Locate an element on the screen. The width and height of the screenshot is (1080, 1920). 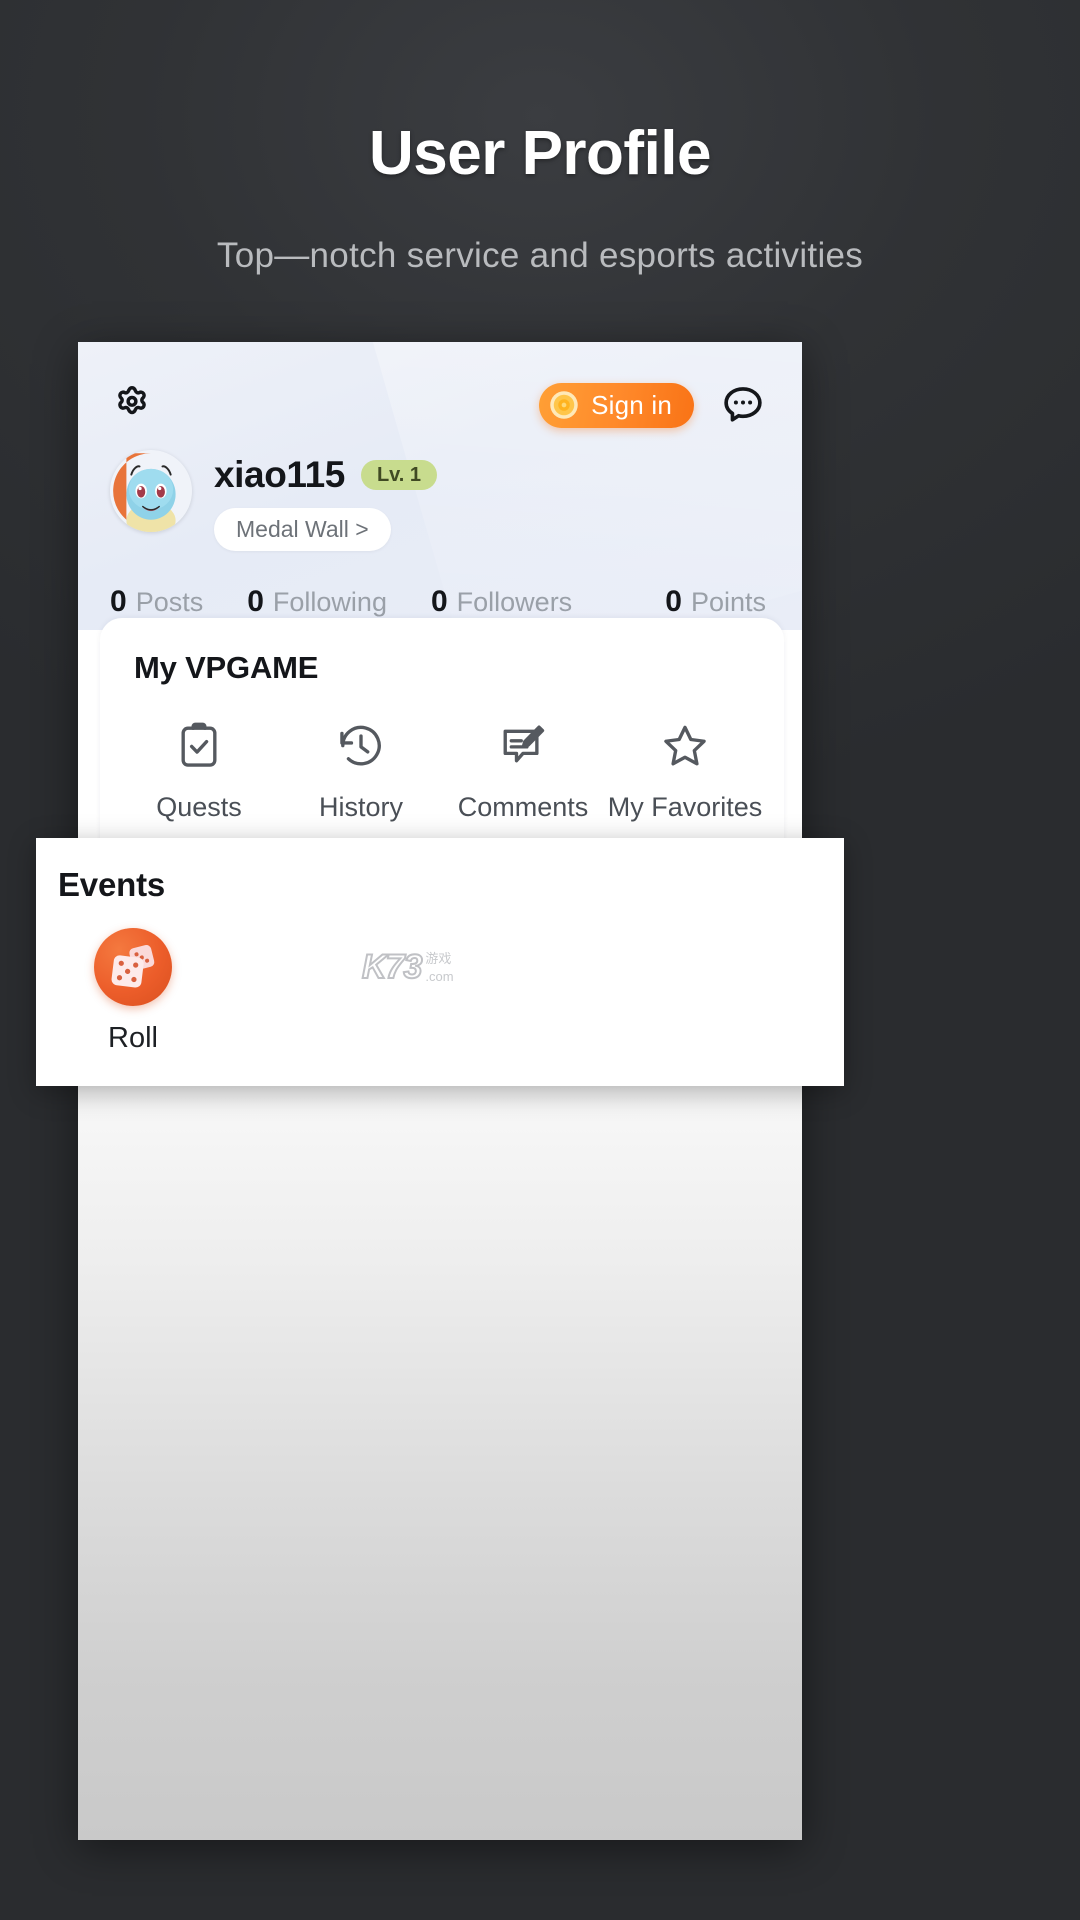
profile-info: xiao115 Lv. 1 Medal Wall > is located at coordinates (326, 500).